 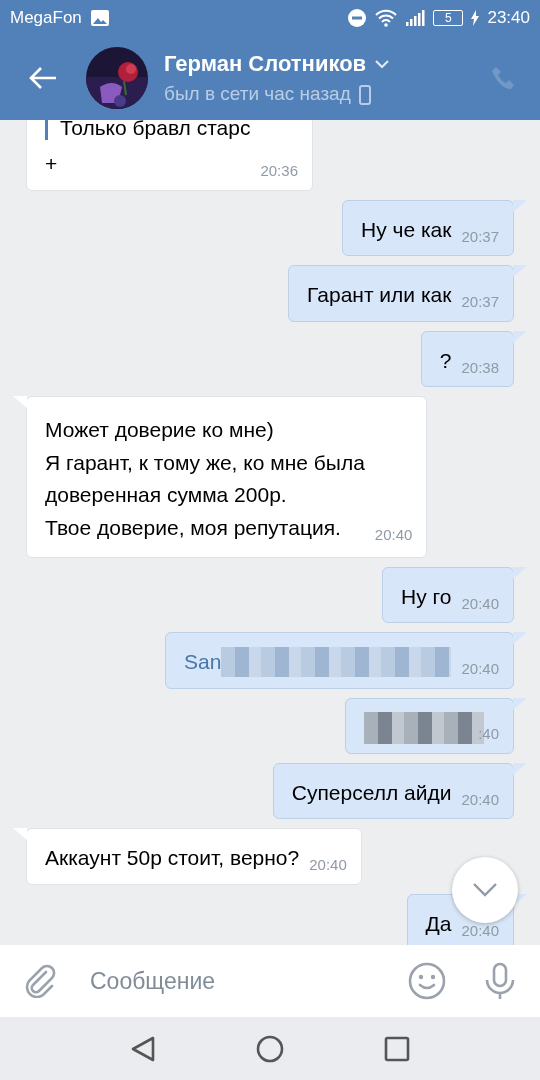 I want to click on message-link: San, so click(x=203, y=662).